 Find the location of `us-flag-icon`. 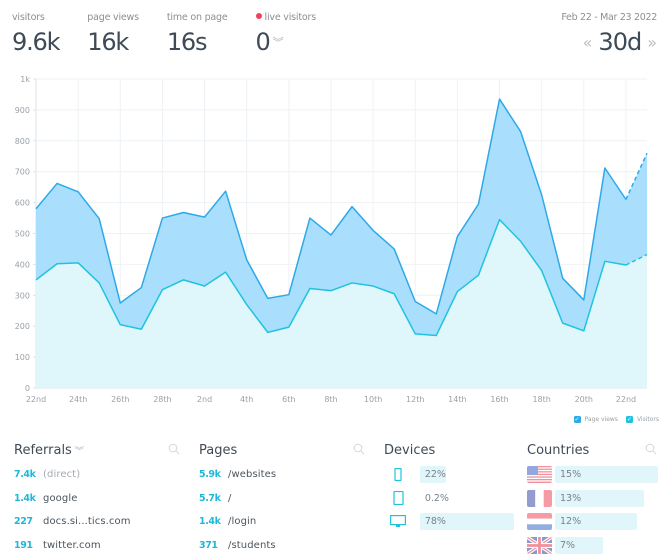

us-flag-icon is located at coordinates (539, 475).